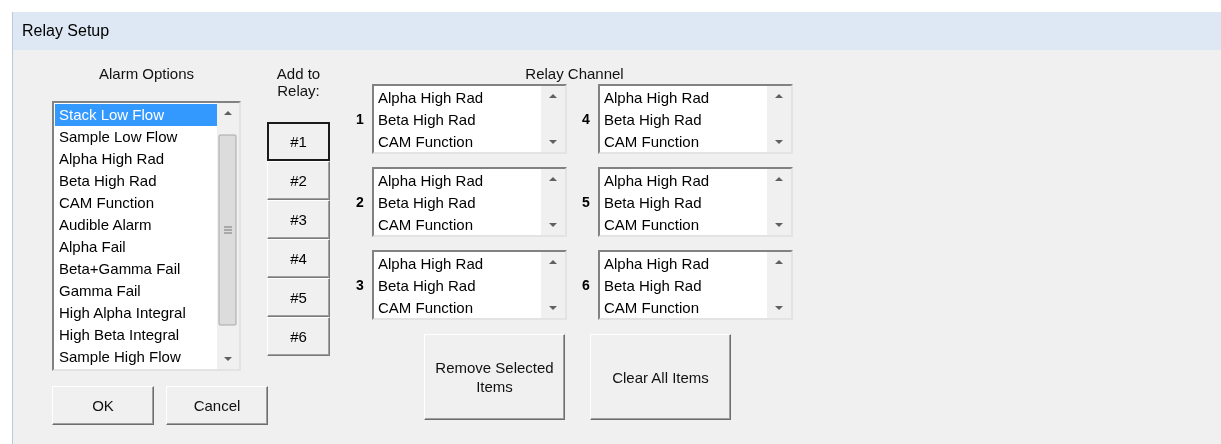 This screenshot has height=444, width=1221. What do you see at coordinates (298, 141) in the screenshot?
I see `relay-button: #1` at bounding box center [298, 141].